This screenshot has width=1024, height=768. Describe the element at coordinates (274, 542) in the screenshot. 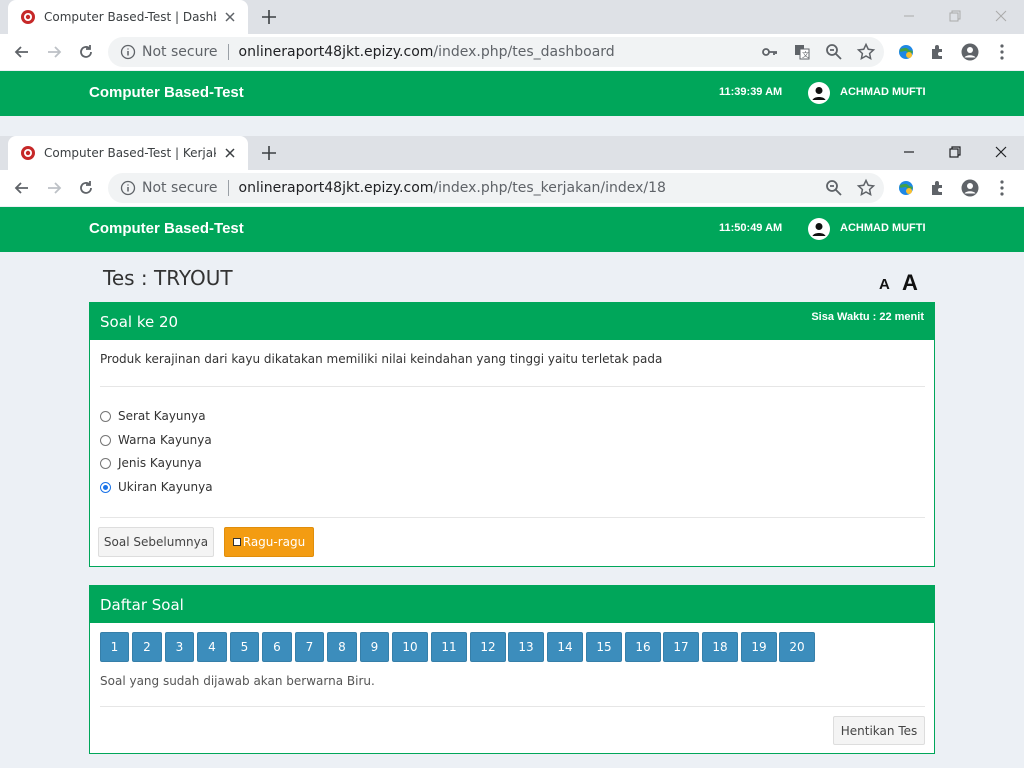

I see `doubt-button-label: Ragu-ragu` at that location.